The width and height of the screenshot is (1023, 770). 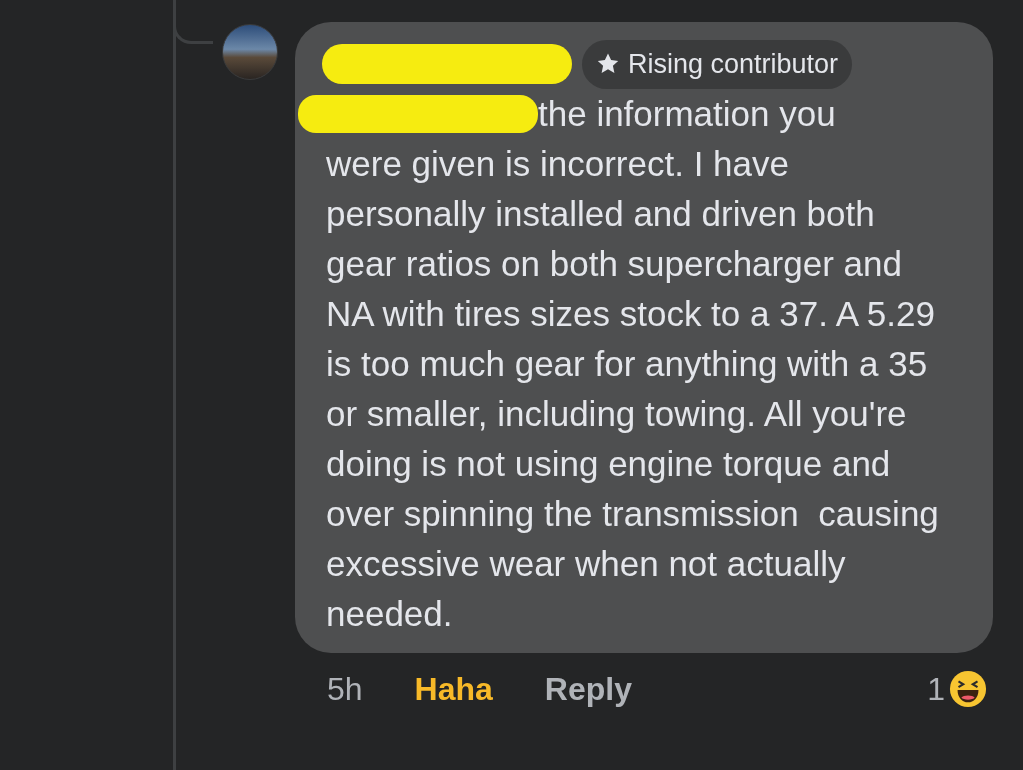 I want to click on comment-time: 5h, so click(x=345, y=689).